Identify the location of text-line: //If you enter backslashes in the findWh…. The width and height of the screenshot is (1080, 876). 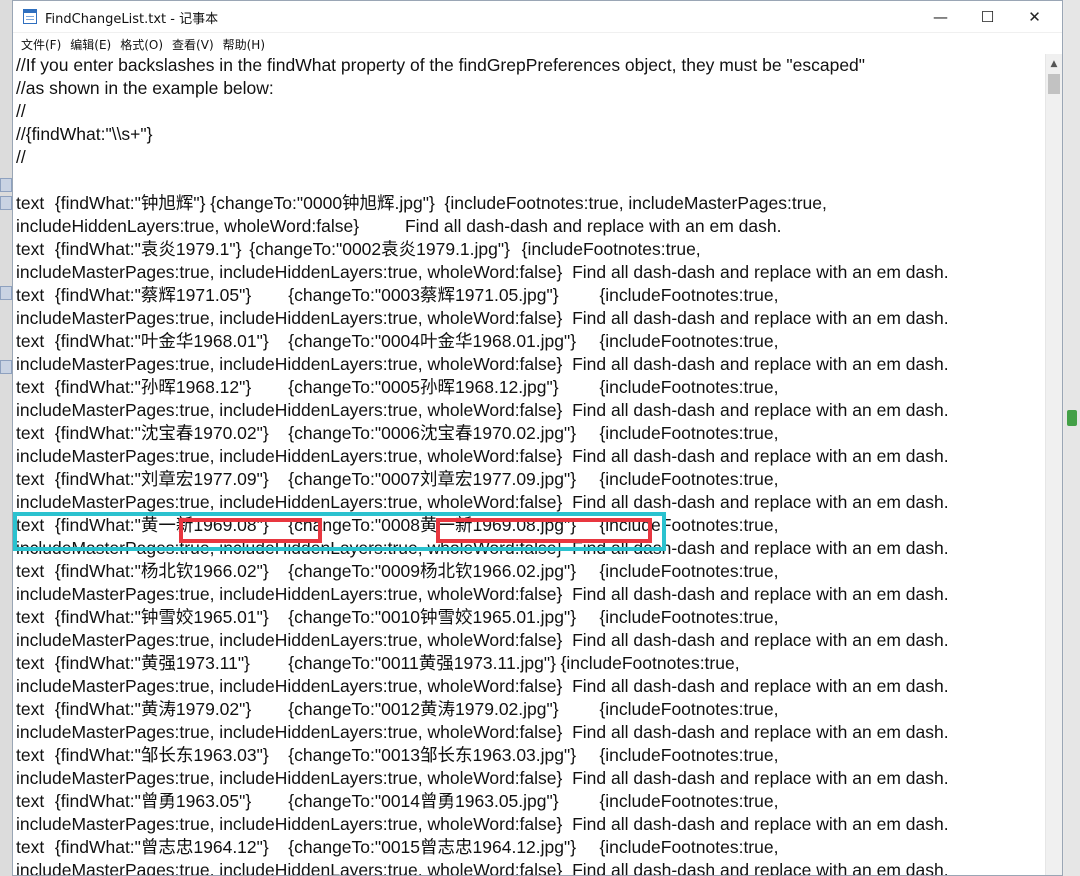
(530, 65).